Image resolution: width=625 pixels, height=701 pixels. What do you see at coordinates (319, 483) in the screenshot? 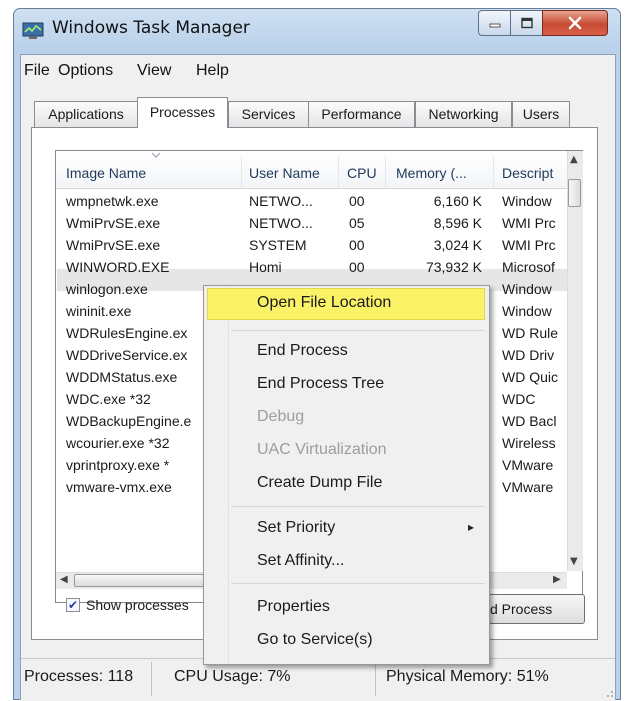
I see `menu-item-create-dump-file: Create Dump File` at bounding box center [319, 483].